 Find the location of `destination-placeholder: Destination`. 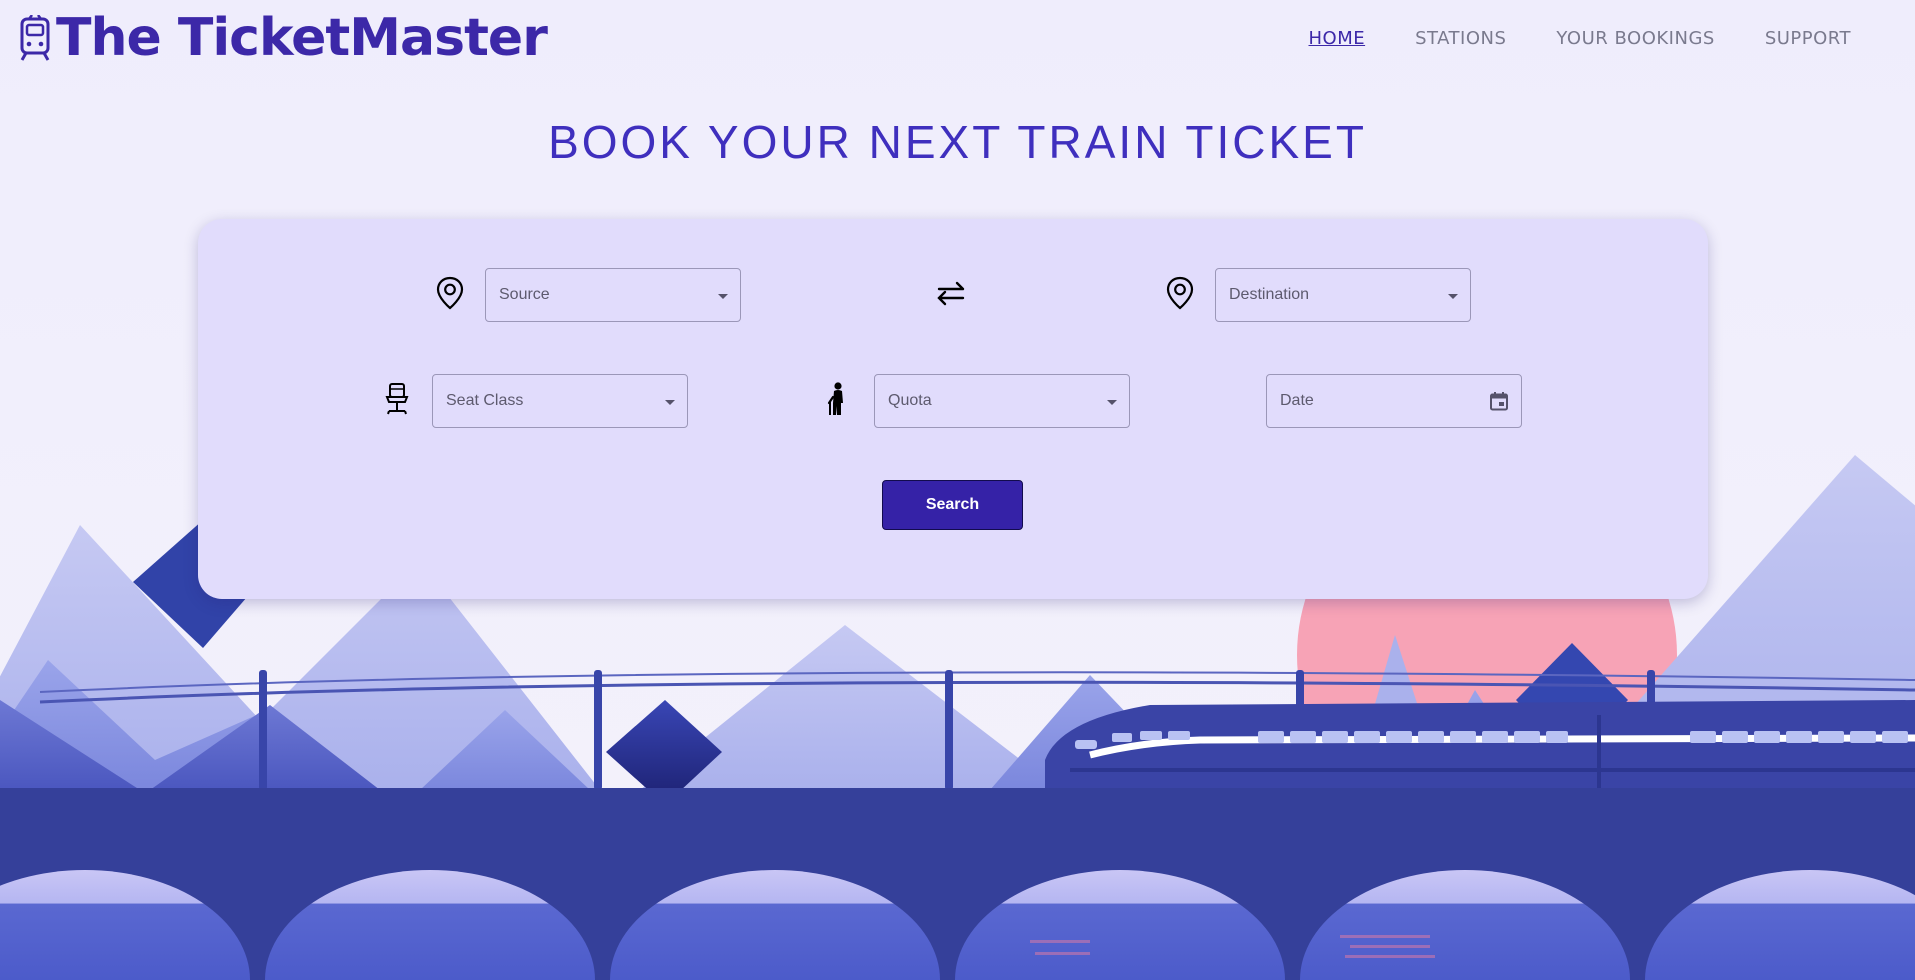

destination-placeholder: Destination is located at coordinates (1269, 294).